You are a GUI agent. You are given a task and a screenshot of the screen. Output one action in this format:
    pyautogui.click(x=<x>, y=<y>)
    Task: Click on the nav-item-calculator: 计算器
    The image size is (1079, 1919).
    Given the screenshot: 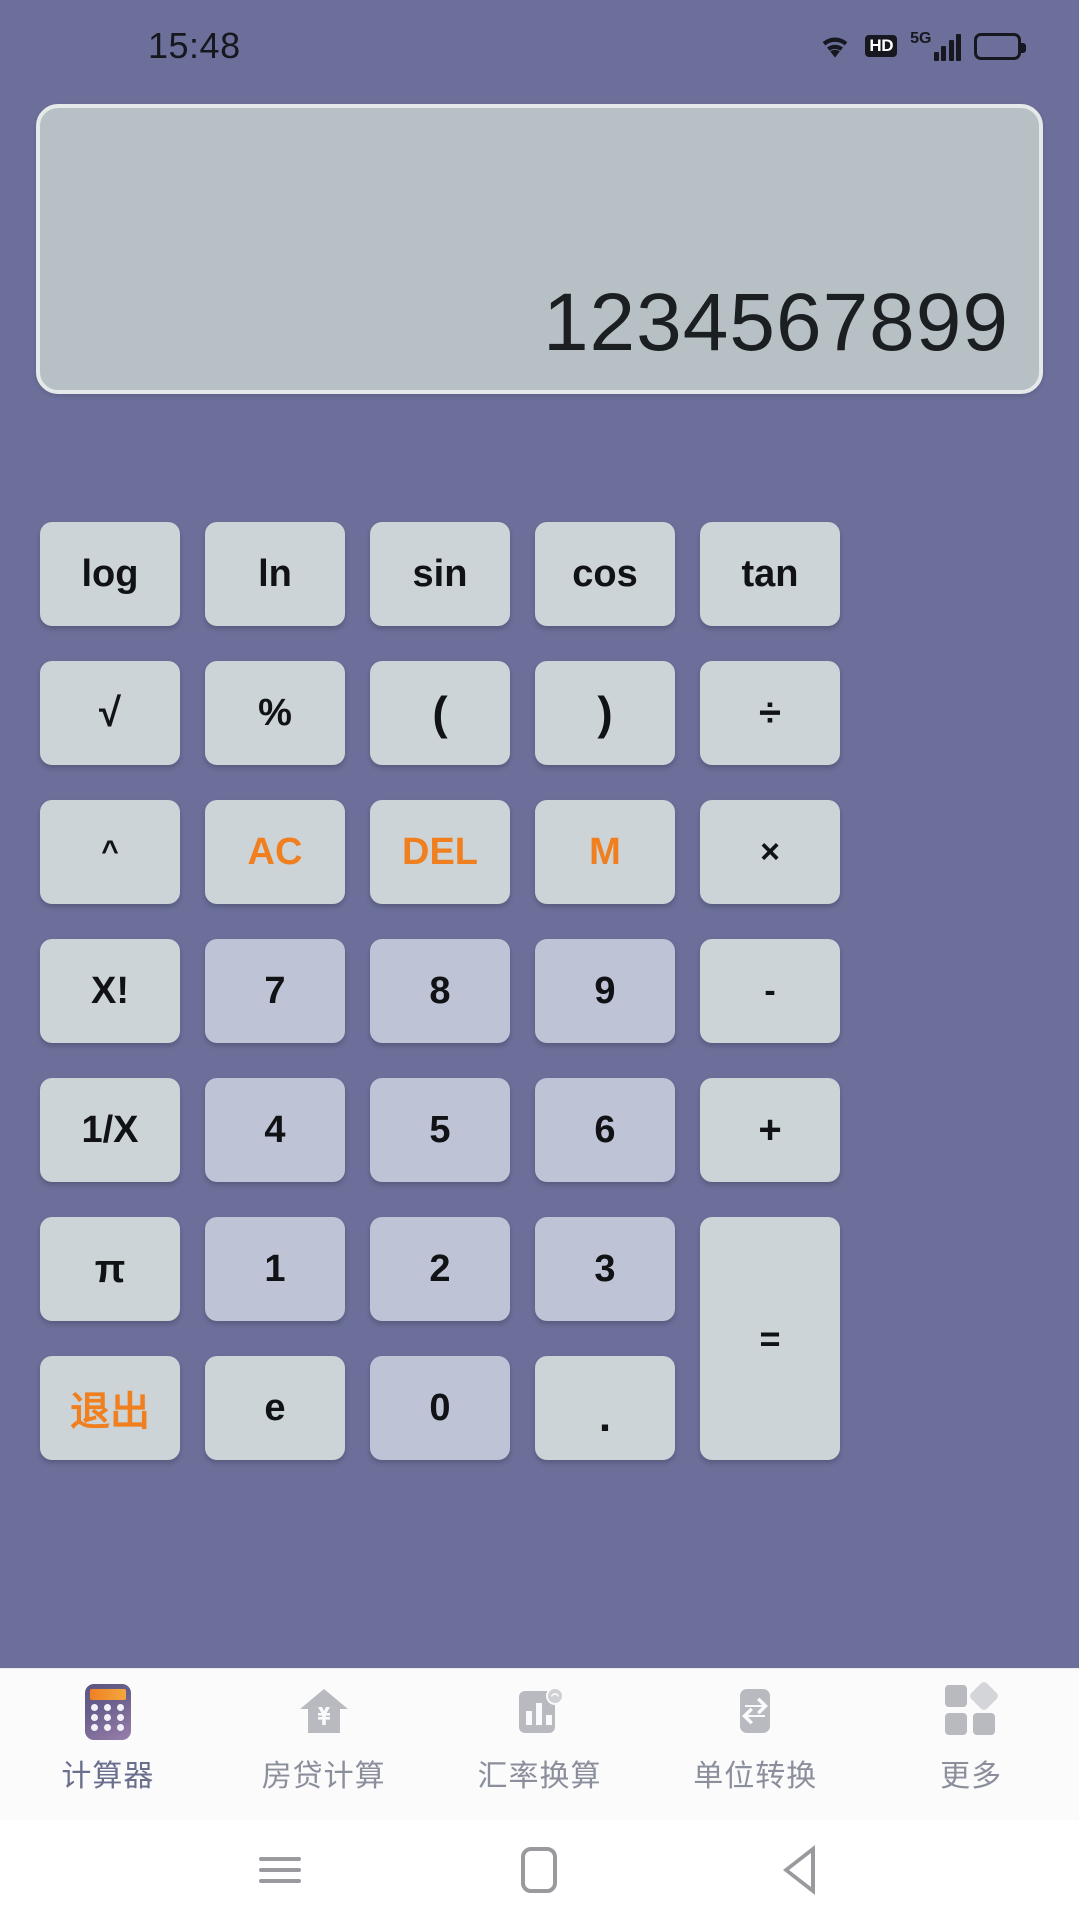 What is the action you would take?
    pyautogui.click(x=108, y=1739)
    